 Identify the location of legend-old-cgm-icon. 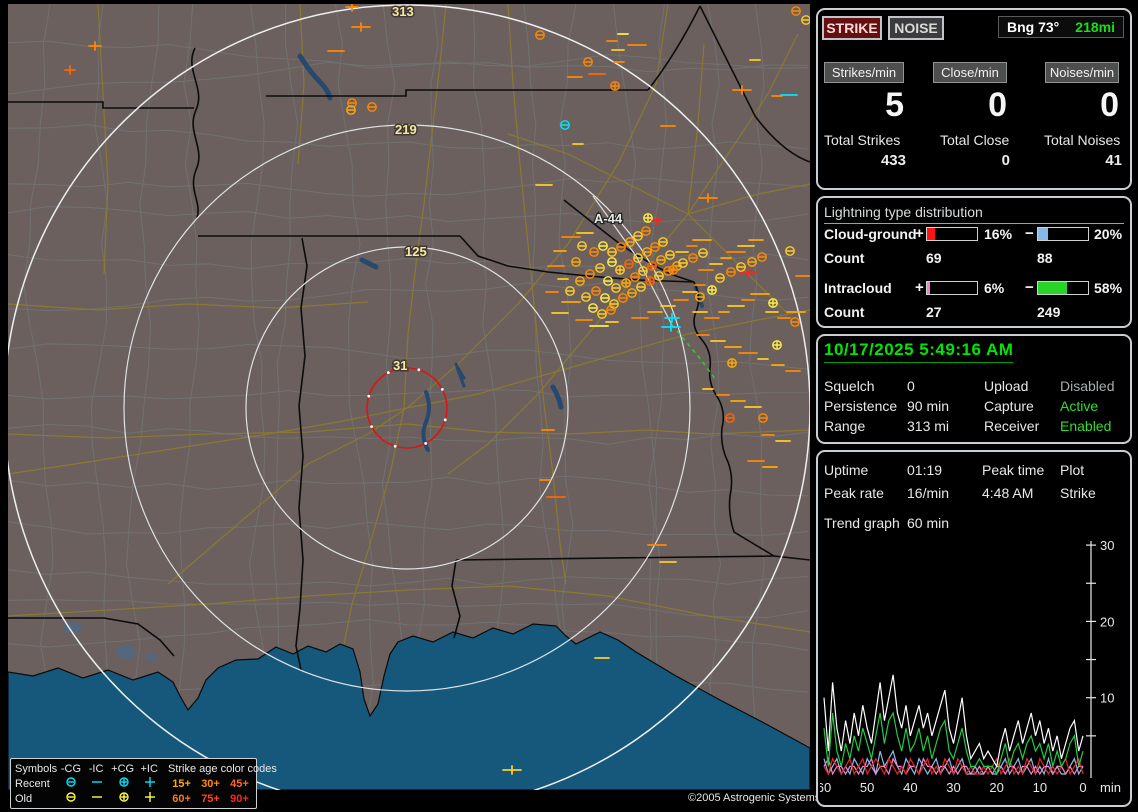
(71, 798).